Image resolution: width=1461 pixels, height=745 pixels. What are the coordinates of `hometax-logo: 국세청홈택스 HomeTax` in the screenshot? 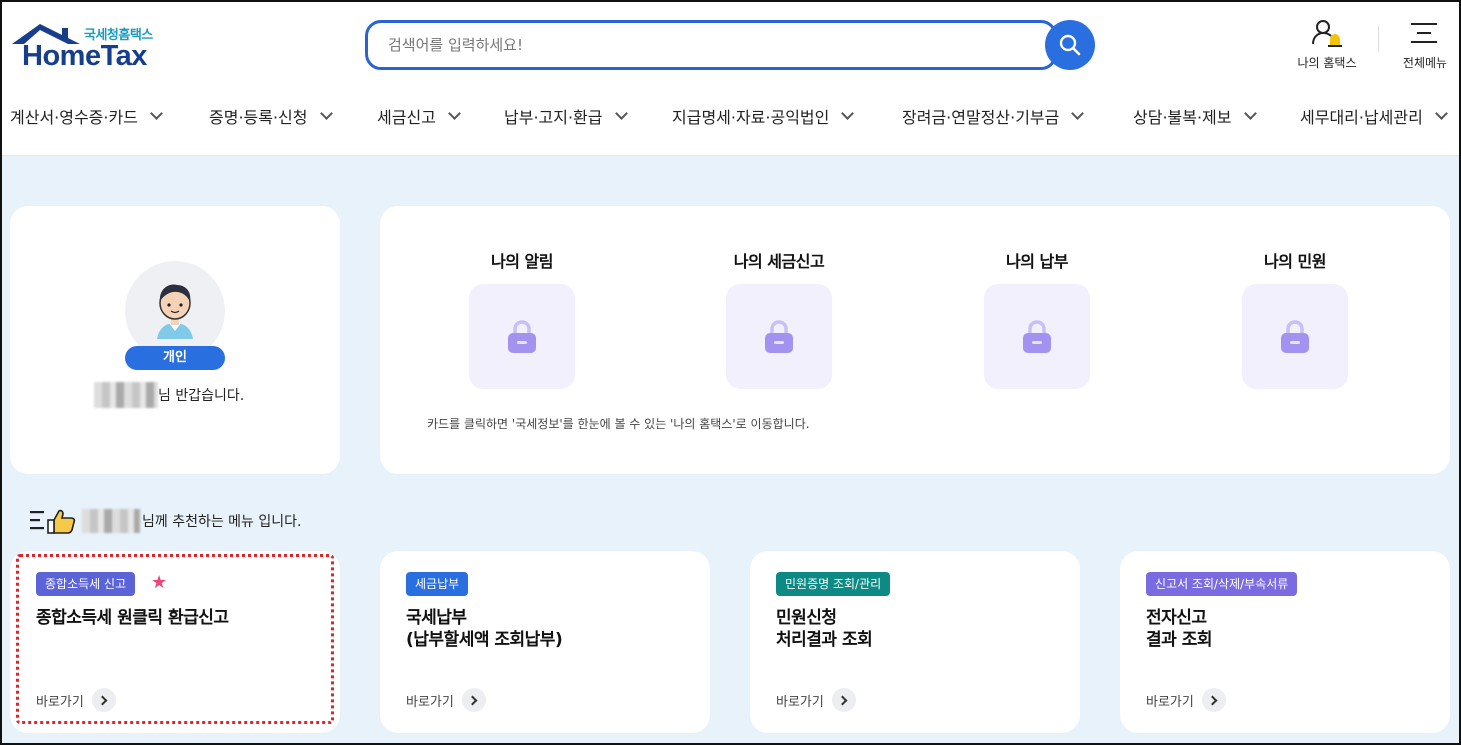 It's located at (90, 46).